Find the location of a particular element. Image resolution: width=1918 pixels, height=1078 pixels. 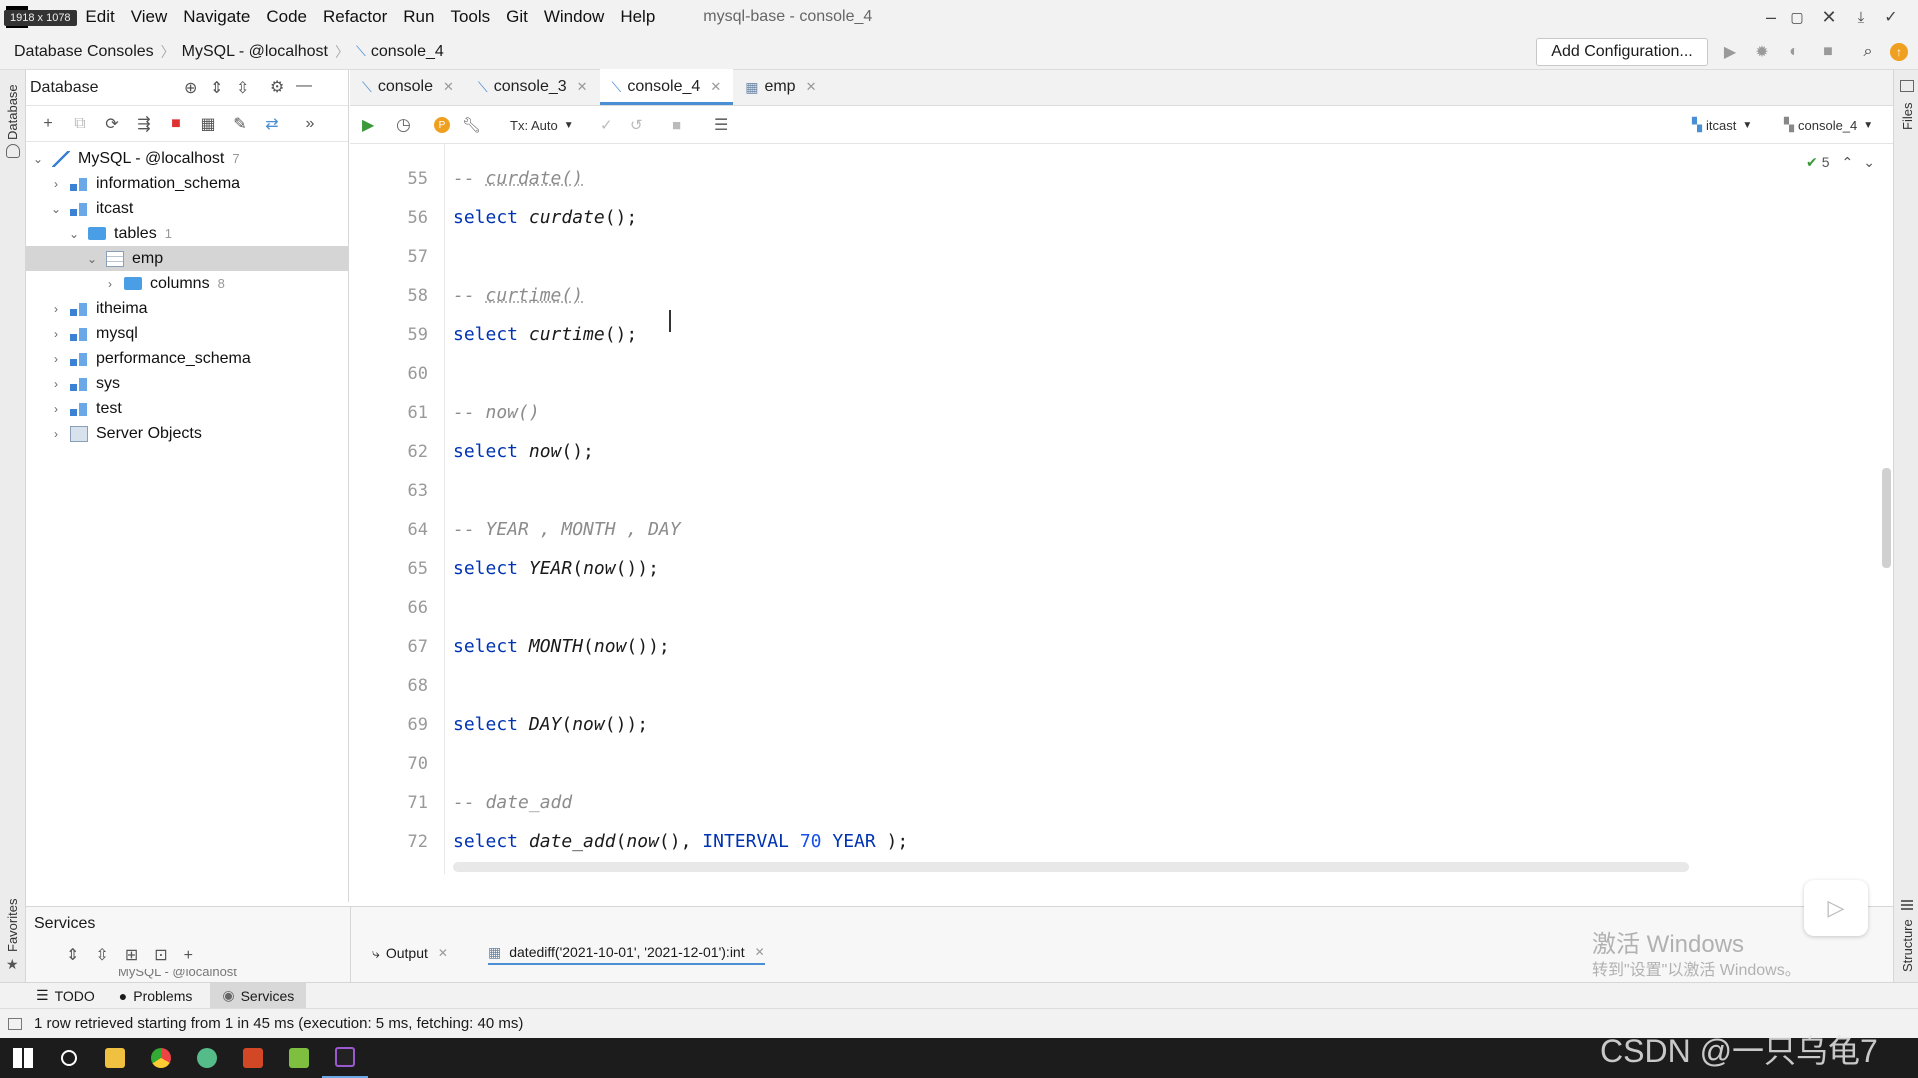

tree-node-server-objects: › Server Objects is located at coordinates (187, 433).